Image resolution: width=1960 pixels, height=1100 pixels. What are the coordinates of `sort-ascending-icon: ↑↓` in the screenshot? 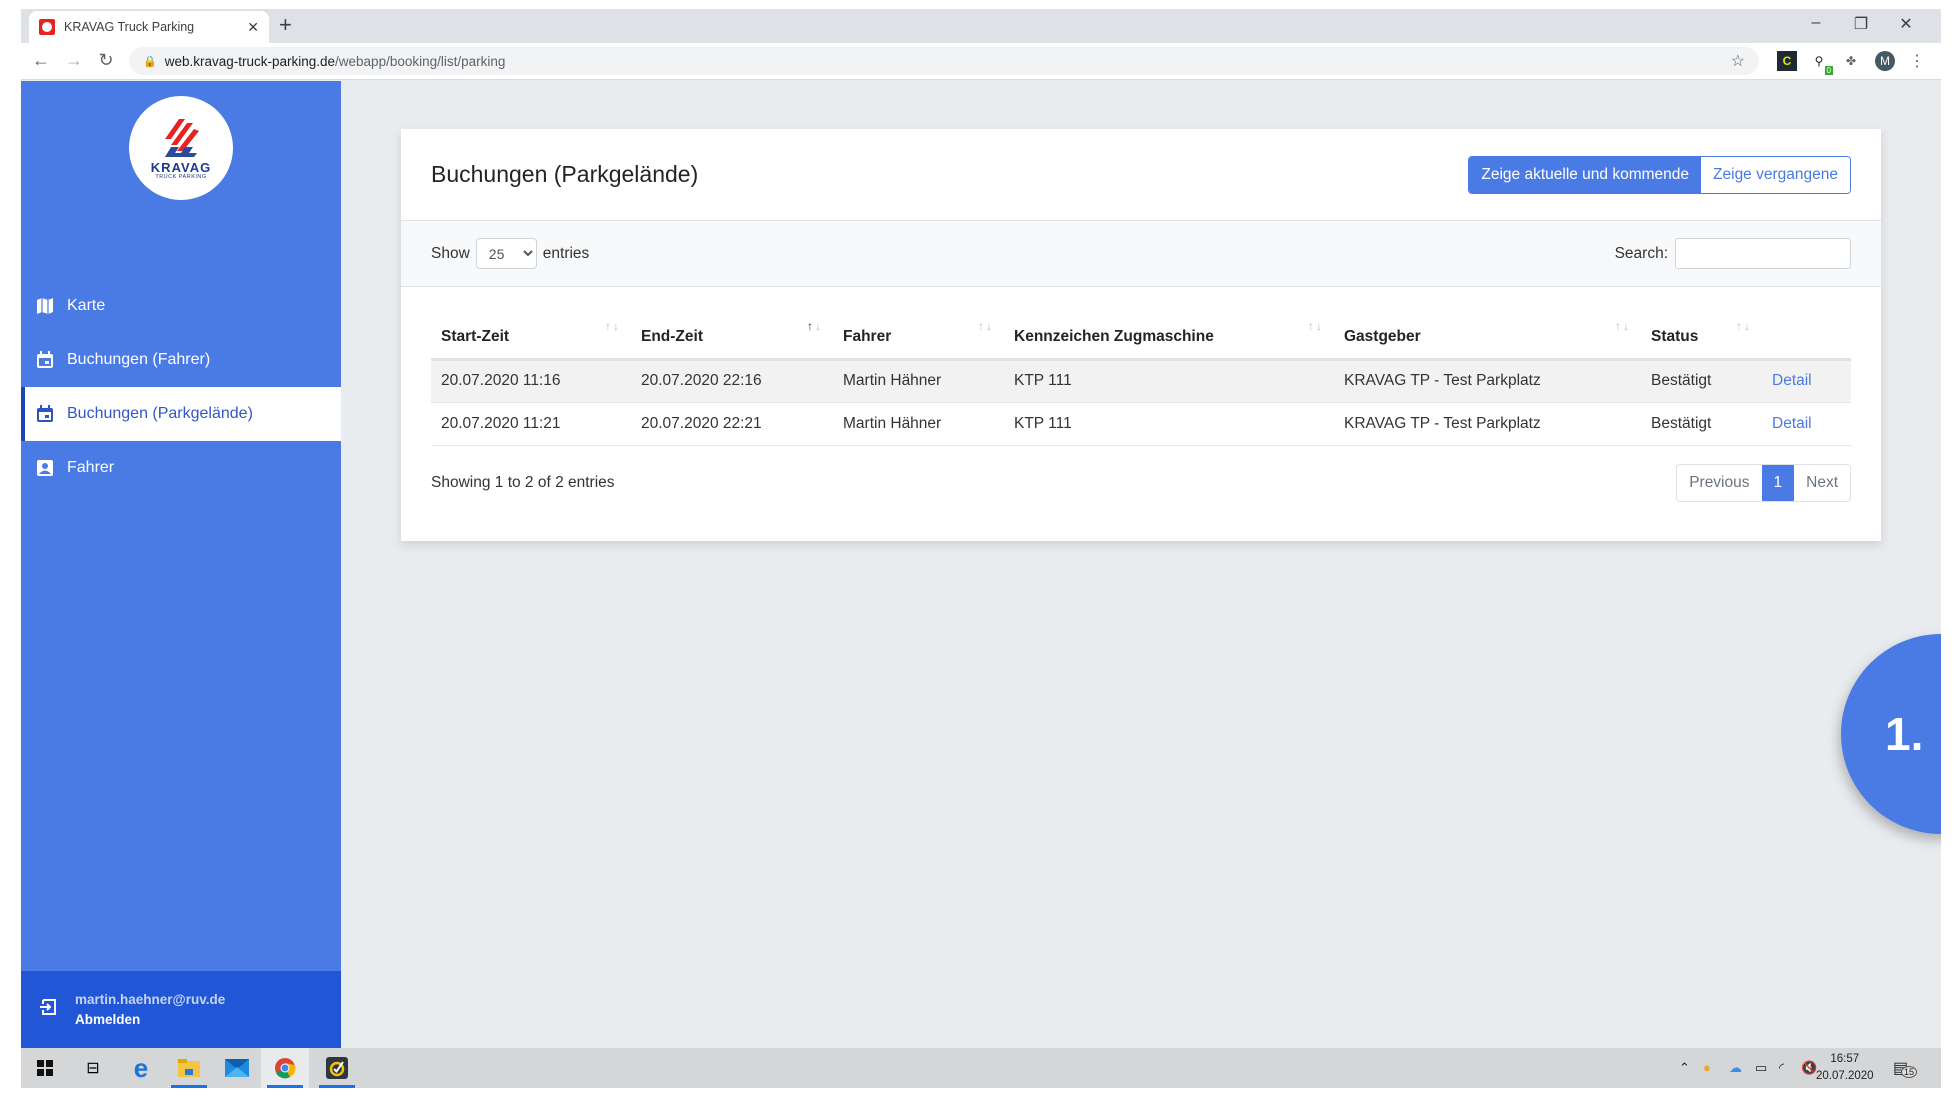 It's located at (815, 326).